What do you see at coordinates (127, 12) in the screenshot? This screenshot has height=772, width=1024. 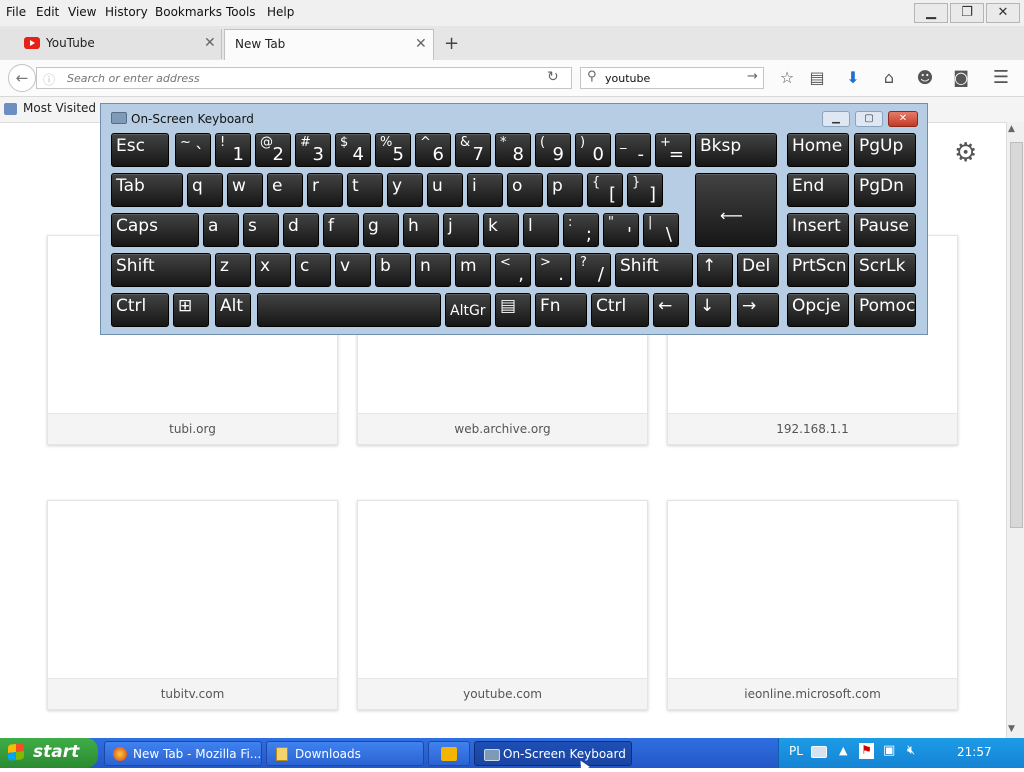 I see `menu-item-history: History` at bounding box center [127, 12].